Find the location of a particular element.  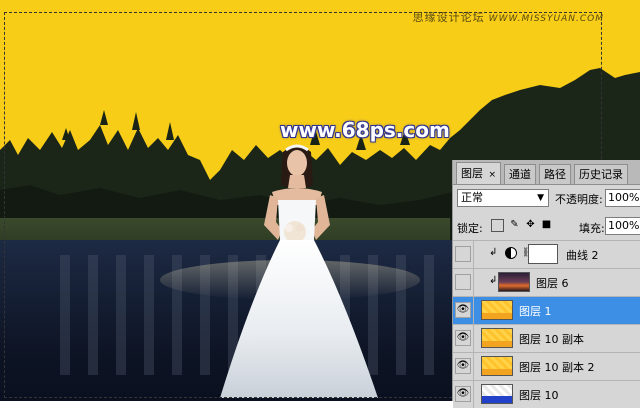

tab-history: 历史记录 is located at coordinates (601, 174).